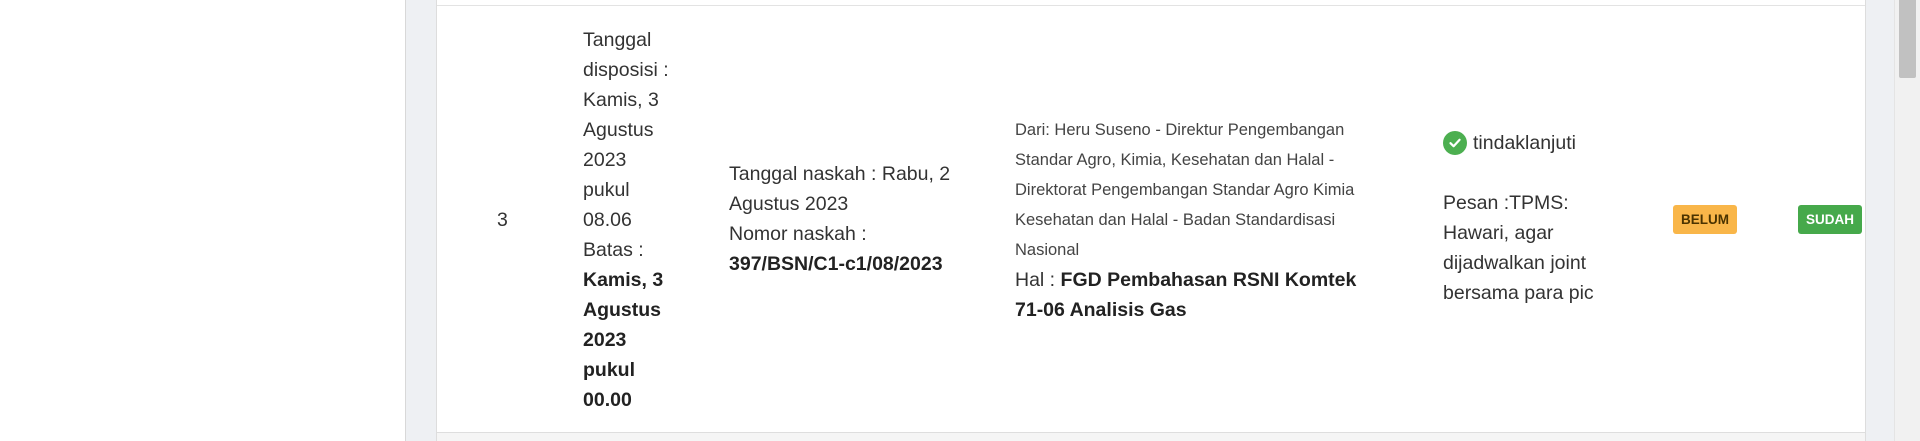 The width and height of the screenshot is (1920, 441). What do you see at coordinates (1705, 219) in the screenshot?
I see `status-badge-belum: BELUM` at bounding box center [1705, 219].